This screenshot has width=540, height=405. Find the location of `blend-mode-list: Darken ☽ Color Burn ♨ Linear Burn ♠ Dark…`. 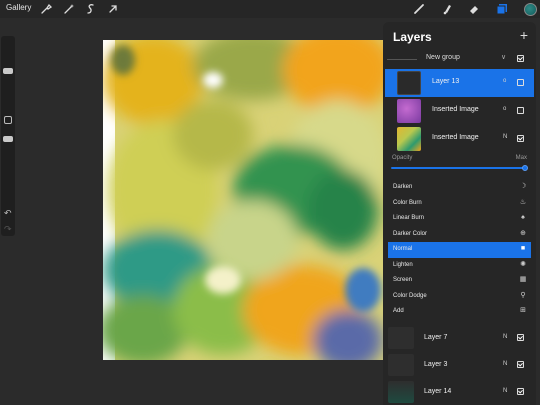

blend-mode-list: Darken ☽ Color Burn ♨ Linear Burn ♠ Dark… is located at coordinates (459, 250).